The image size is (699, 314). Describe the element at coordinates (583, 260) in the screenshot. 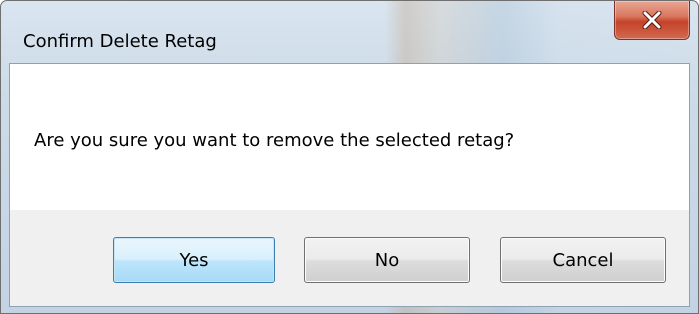

I see `cancel-button: Cancel` at that location.